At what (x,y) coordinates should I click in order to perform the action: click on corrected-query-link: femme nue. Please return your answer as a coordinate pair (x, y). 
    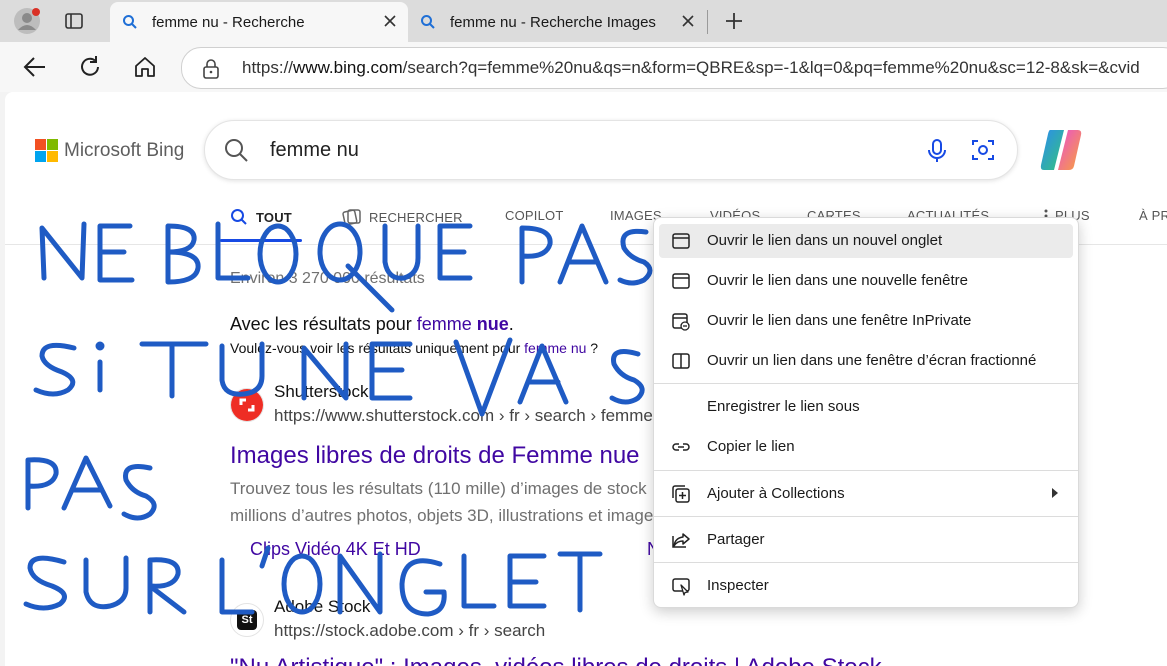
    Looking at the image, I should click on (463, 324).